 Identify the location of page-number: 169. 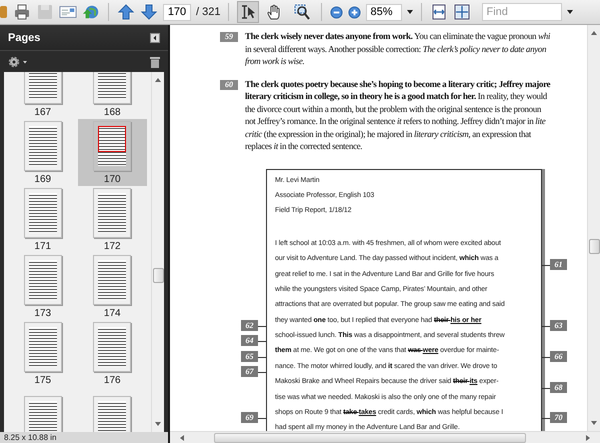
(43, 179).